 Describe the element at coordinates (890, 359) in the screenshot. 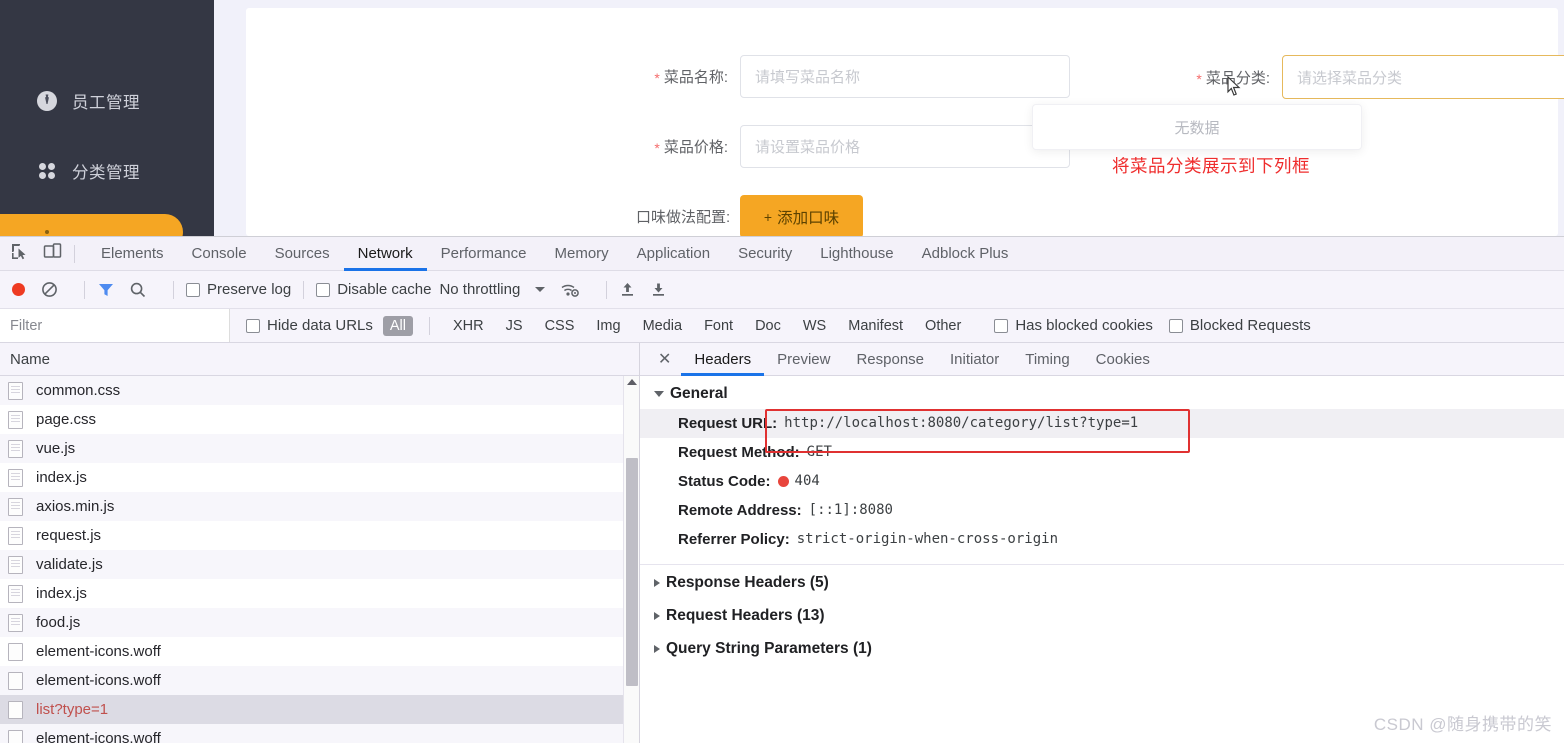

I see `tab-response: Response` at that location.